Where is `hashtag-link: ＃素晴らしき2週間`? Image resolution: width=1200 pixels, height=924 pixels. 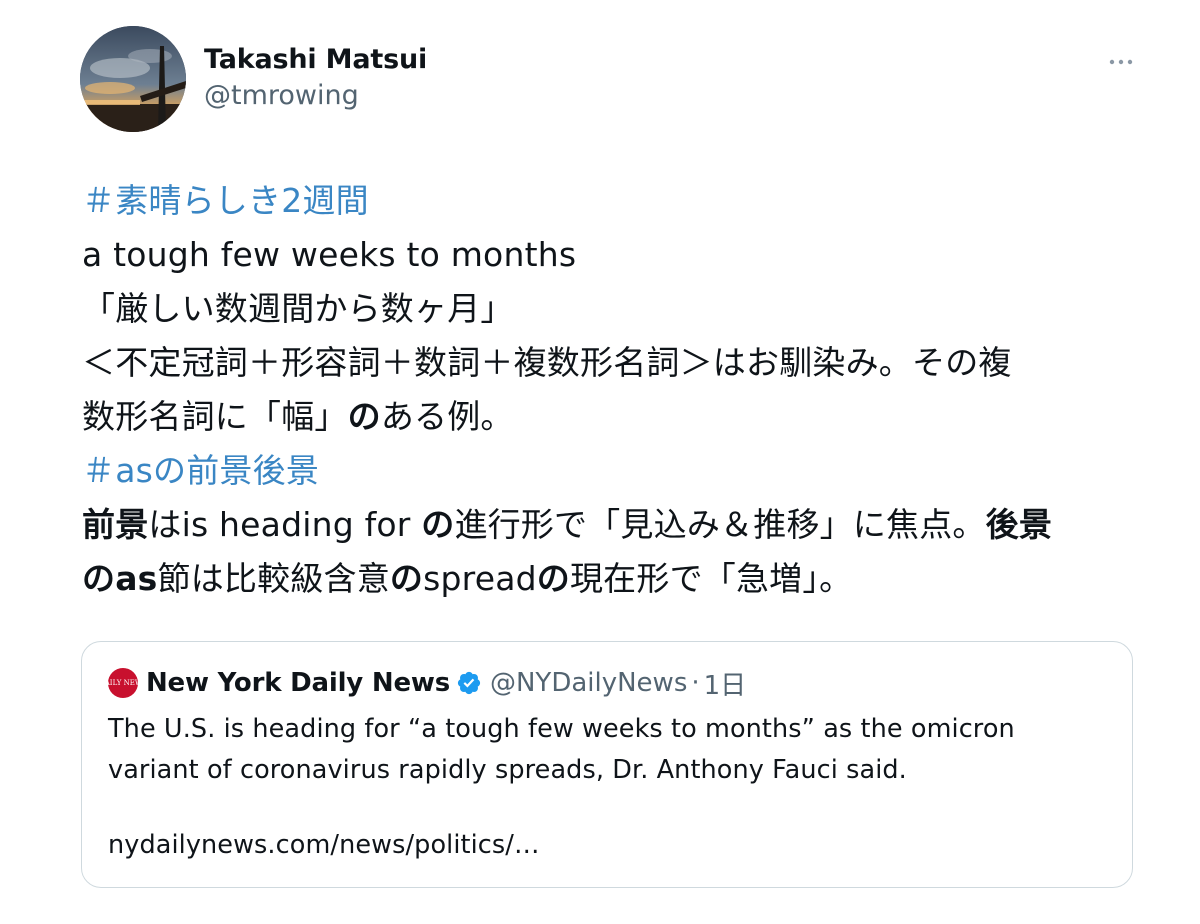 hashtag-link: ＃素晴らしき2週間 is located at coordinates (612, 201).